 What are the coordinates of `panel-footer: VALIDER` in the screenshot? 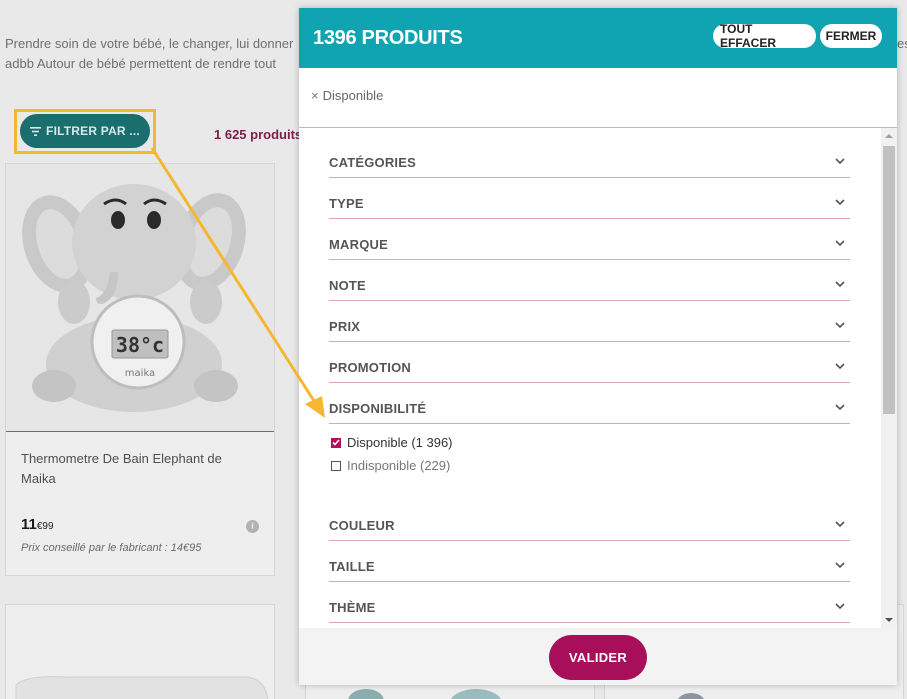 It's located at (598, 656).